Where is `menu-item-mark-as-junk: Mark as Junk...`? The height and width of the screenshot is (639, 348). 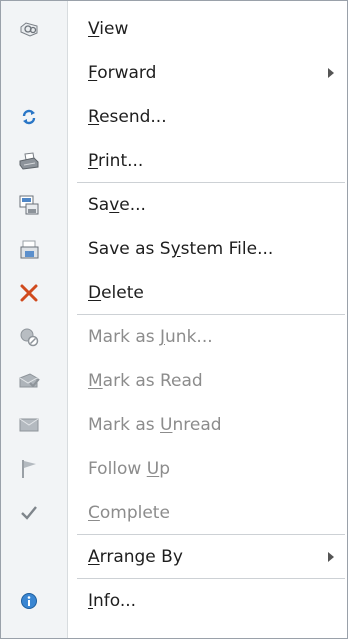
menu-item-mark-as-junk: Mark as Junk... is located at coordinates (174, 337).